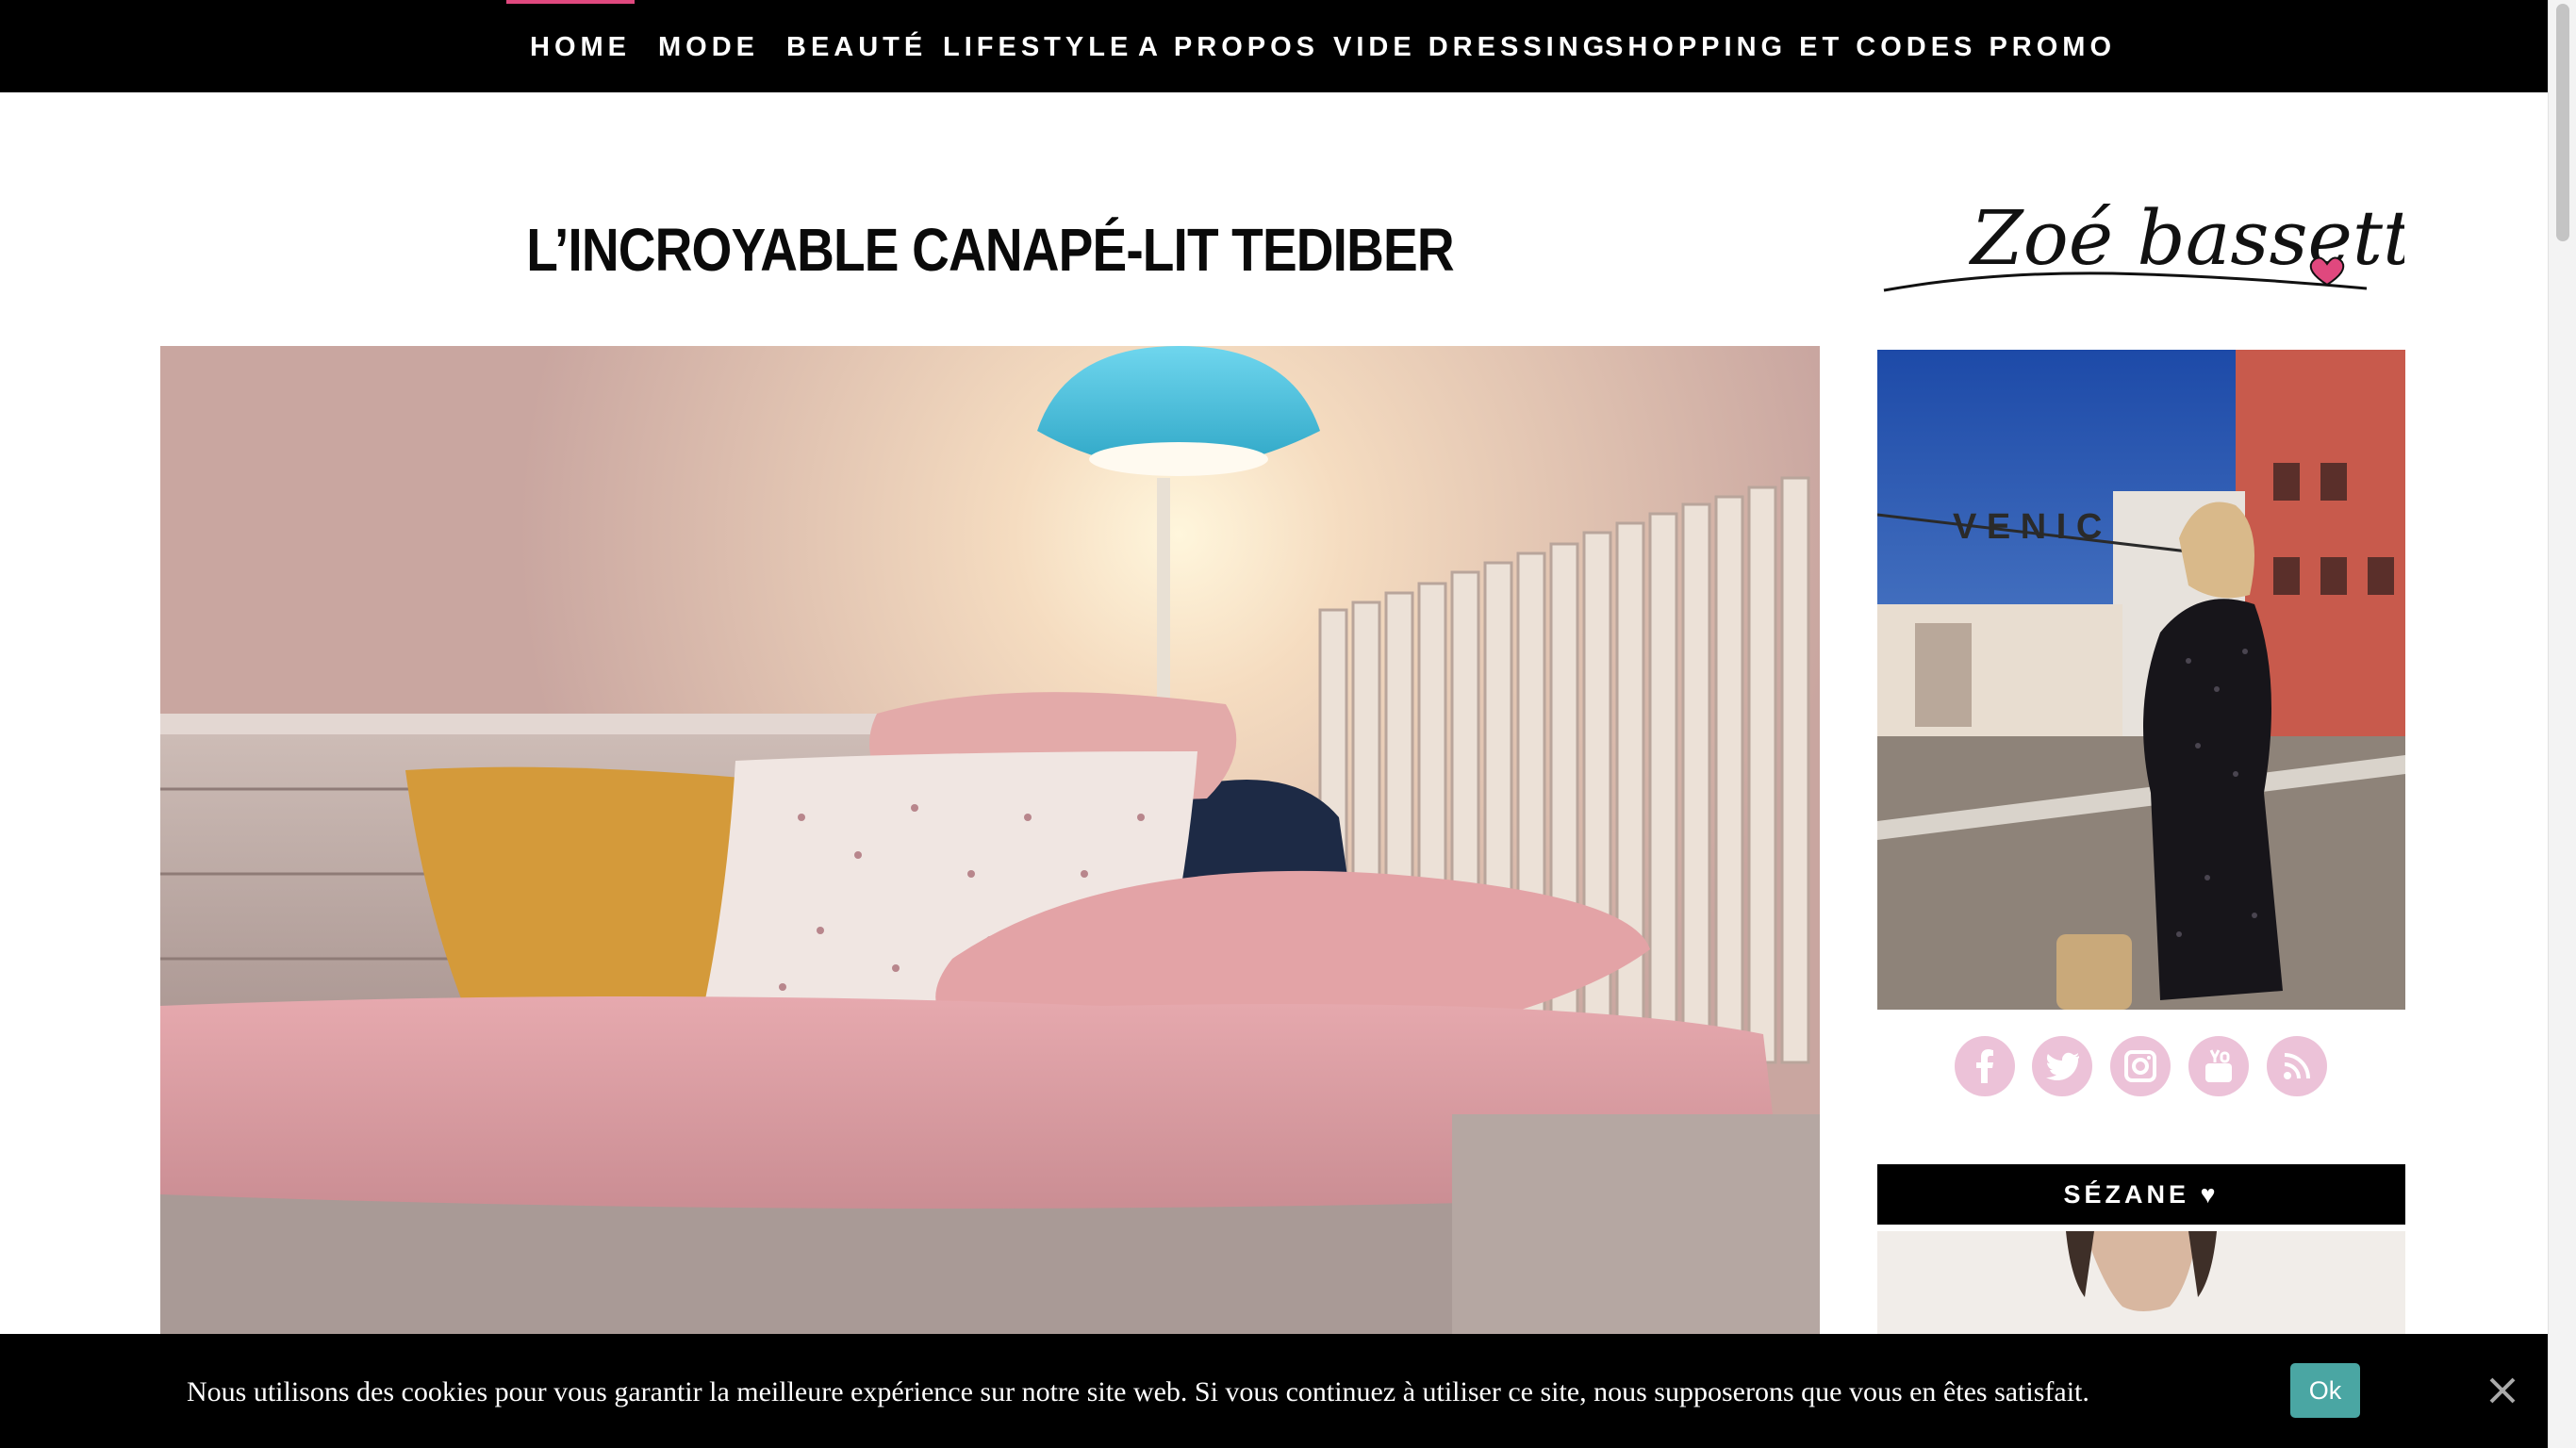 The image size is (2576, 1448). I want to click on facebook-icon, so click(1985, 1066).